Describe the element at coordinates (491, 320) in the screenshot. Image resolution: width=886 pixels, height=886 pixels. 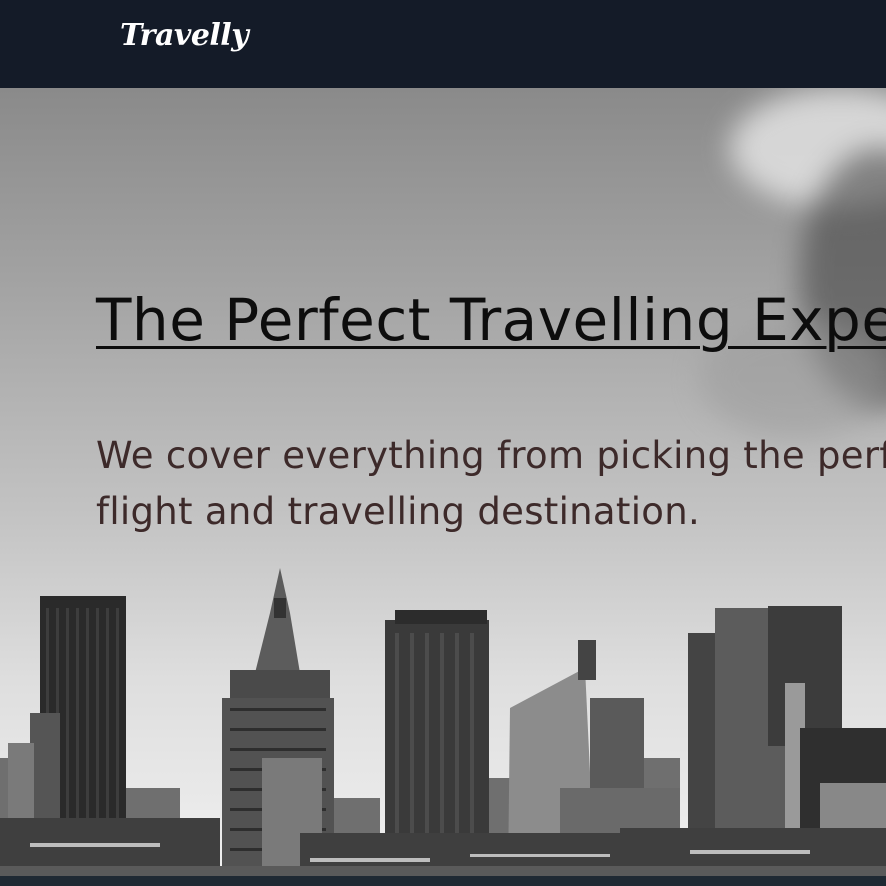
I see `hero-title: The Perfect Travelling Experience` at that location.